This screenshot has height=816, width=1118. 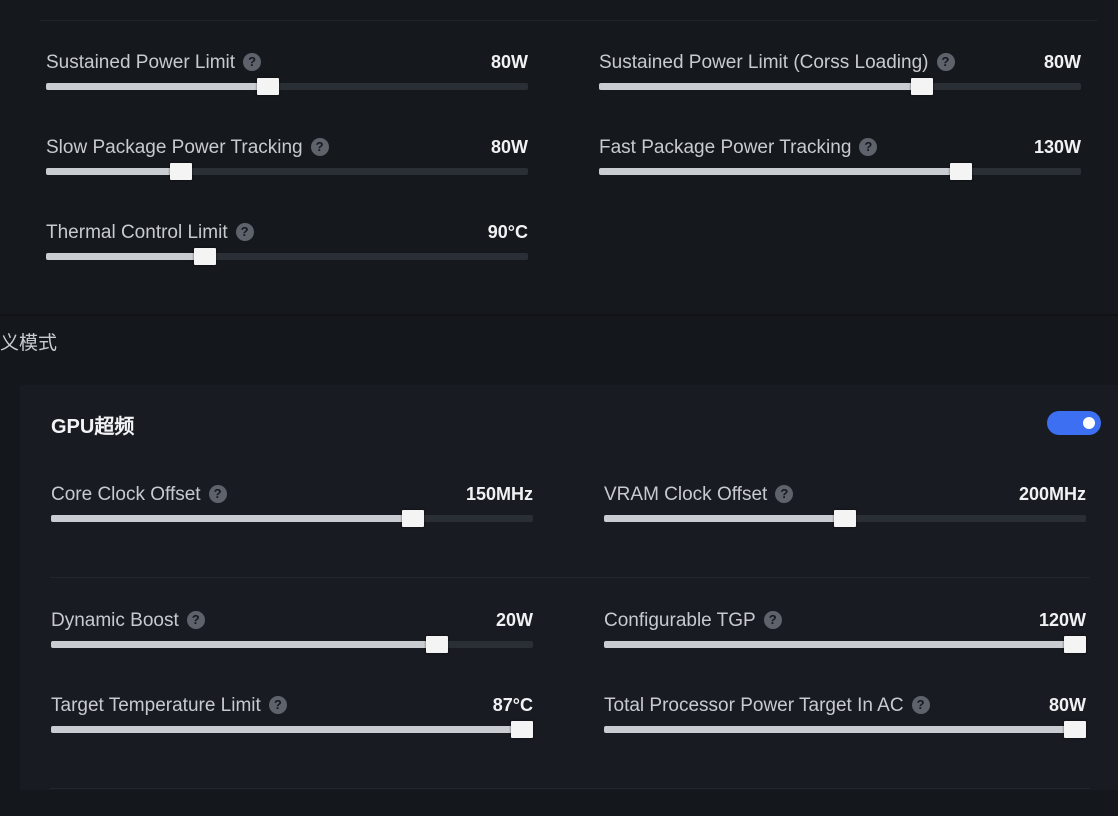 I want to click on control-label: VRAM Clock Offset?, so click(x=699, y=495).